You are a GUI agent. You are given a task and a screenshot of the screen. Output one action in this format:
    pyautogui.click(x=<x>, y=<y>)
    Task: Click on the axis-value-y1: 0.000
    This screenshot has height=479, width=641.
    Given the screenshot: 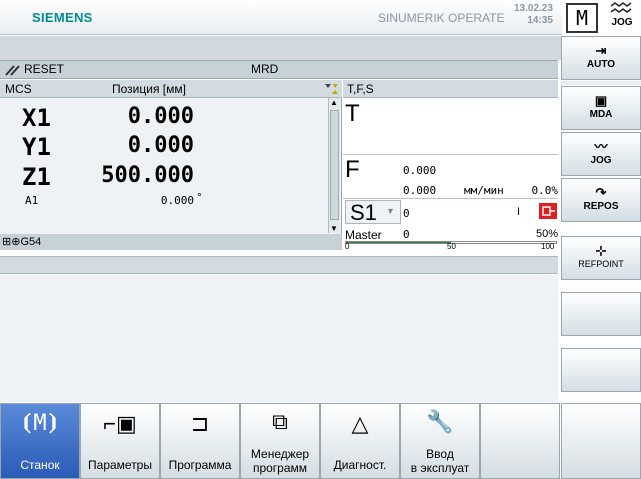 What is the action you would take?
    pyautogui.click(x=160, y=145)
    